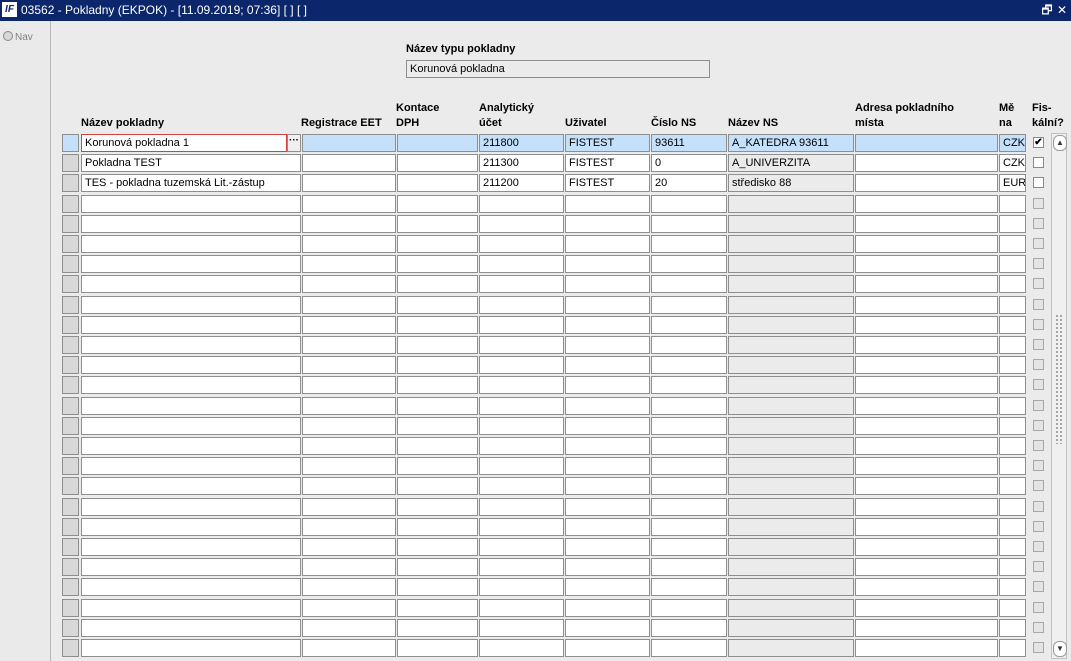  I want to click on cell-uzivatel: FISTEST, so click(607, 143).